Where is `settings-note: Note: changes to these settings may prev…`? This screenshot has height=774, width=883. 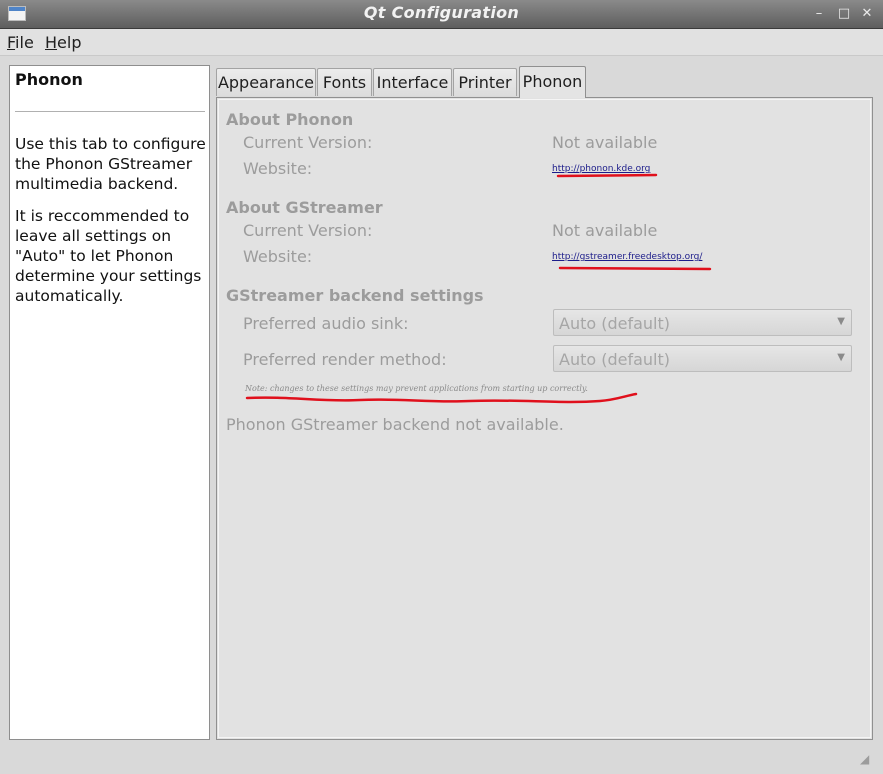
settings-note: Note: changes to these settings may prev… is located at coordinates (416, 388).